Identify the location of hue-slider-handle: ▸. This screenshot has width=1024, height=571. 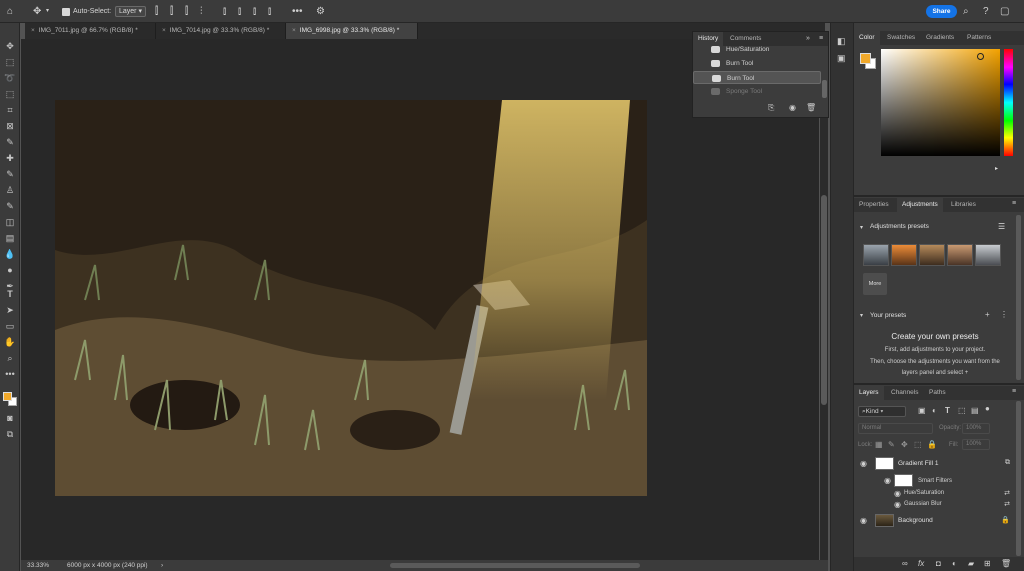
(996, 168).